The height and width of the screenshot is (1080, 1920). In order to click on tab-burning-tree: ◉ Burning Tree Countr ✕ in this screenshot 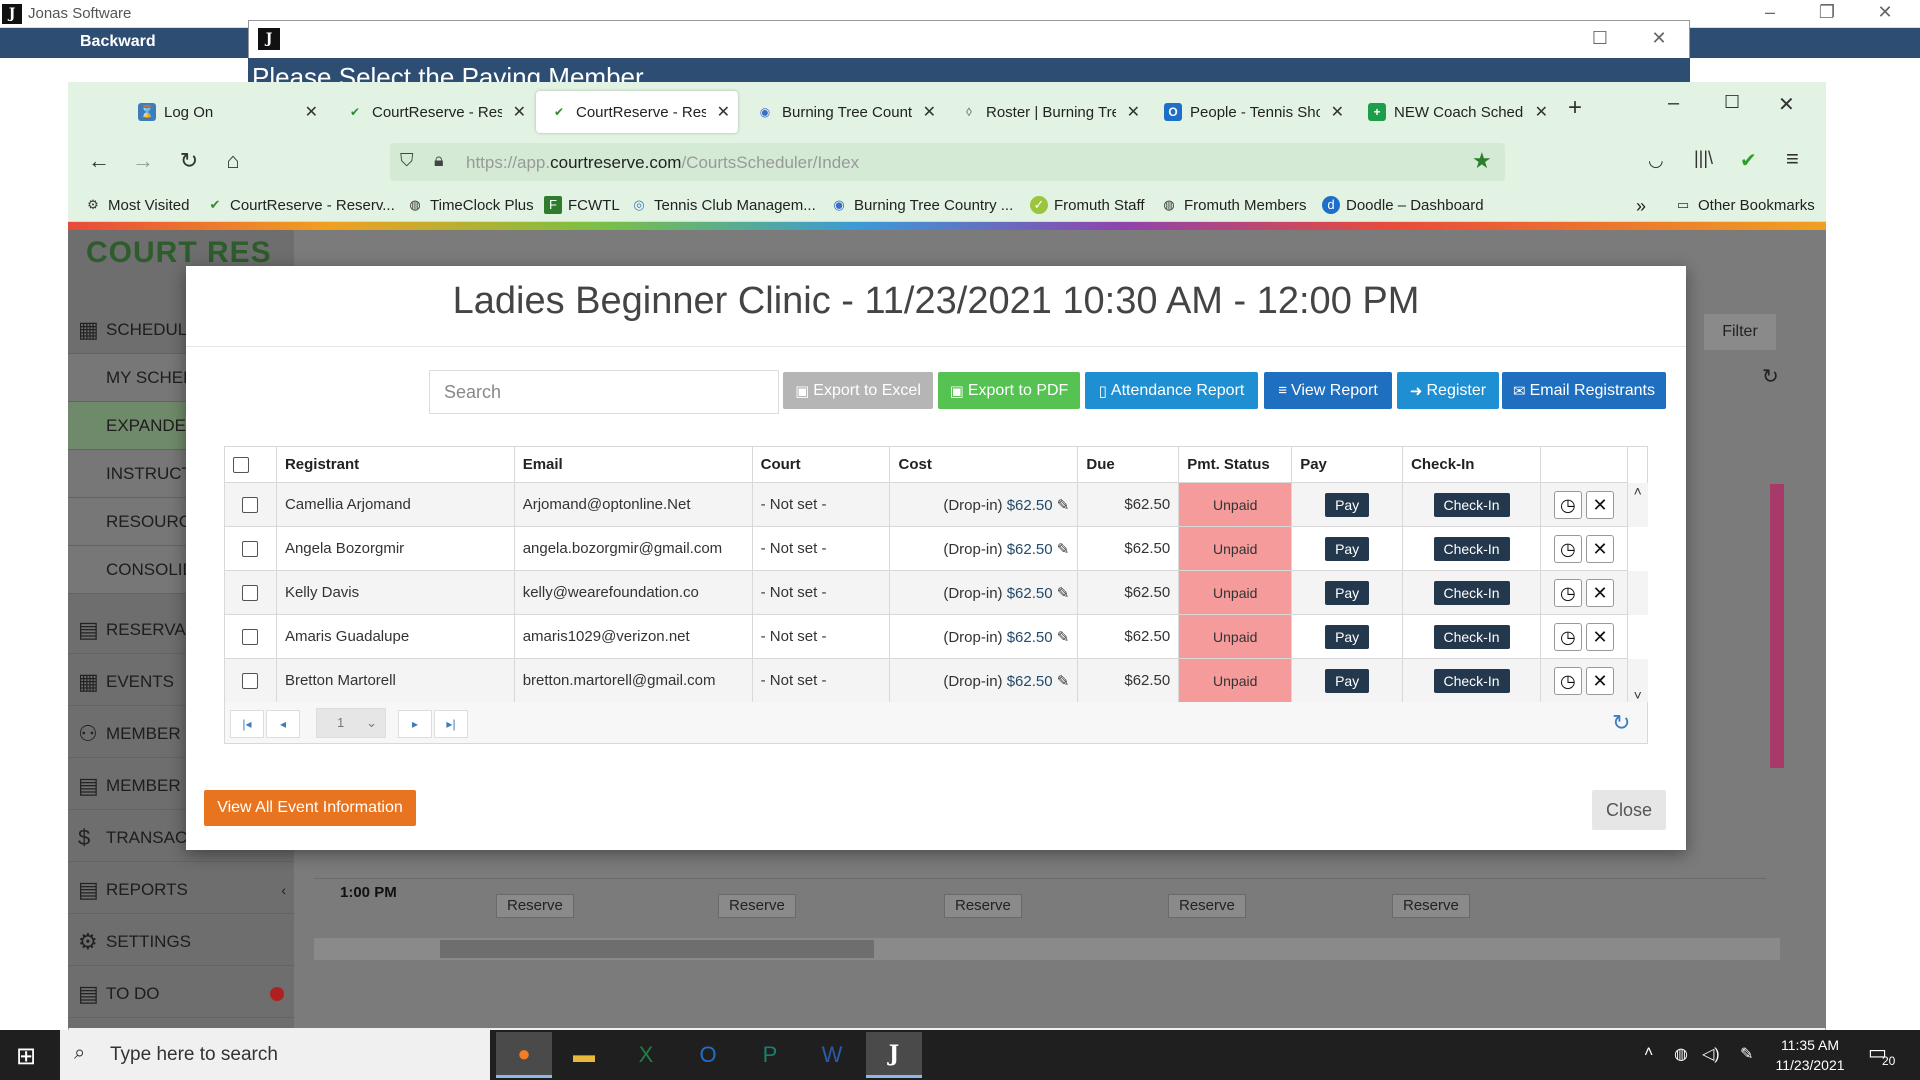, I will do `click(843, 112)`.